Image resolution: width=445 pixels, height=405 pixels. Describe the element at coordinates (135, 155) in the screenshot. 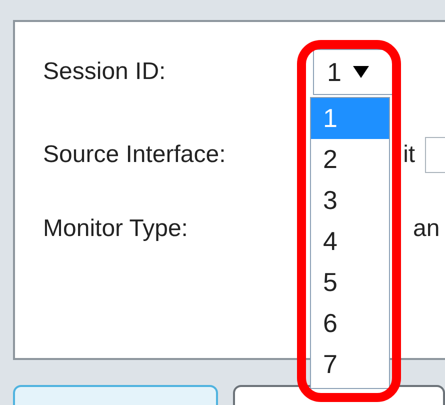

I see `field-label: Source Interface:` at that location.